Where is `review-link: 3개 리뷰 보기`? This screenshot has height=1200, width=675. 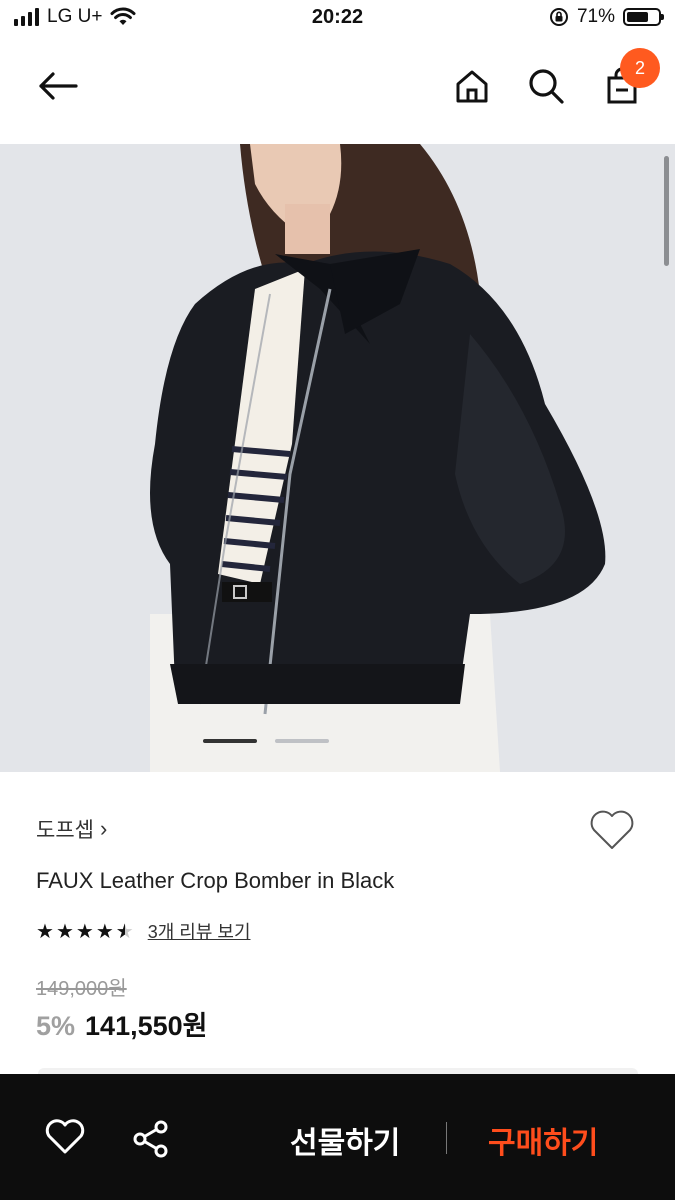 review-link: 3개 리뷰 보기 is located at coordinates (199, 931).